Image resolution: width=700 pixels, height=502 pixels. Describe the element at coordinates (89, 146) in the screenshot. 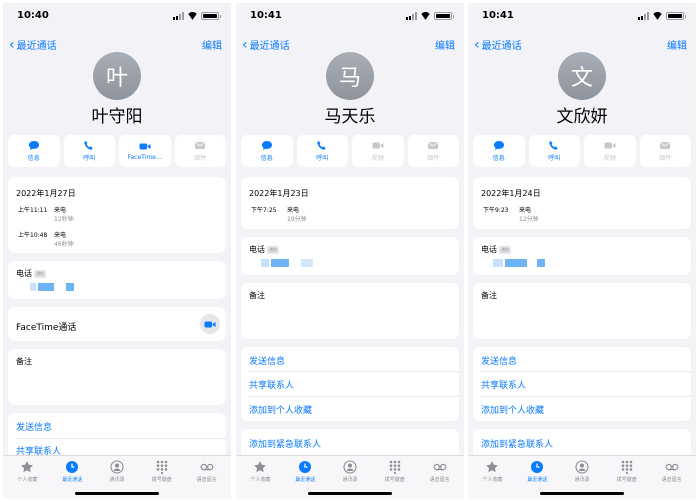

I see `phone-icon` at that location.